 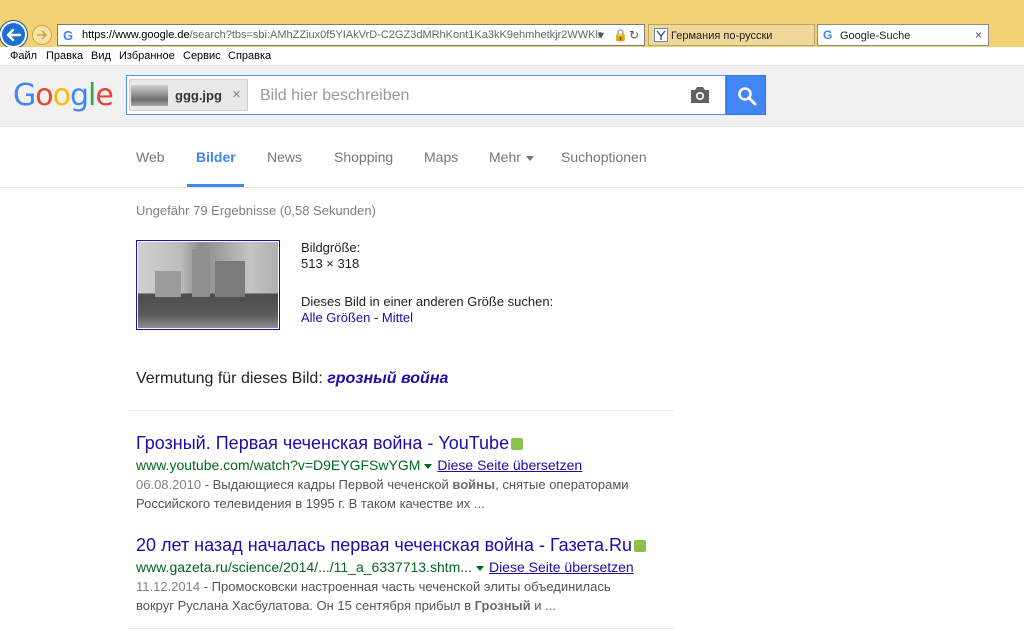 I want to click on menu-help: Справка, so click(x=249, y=56).